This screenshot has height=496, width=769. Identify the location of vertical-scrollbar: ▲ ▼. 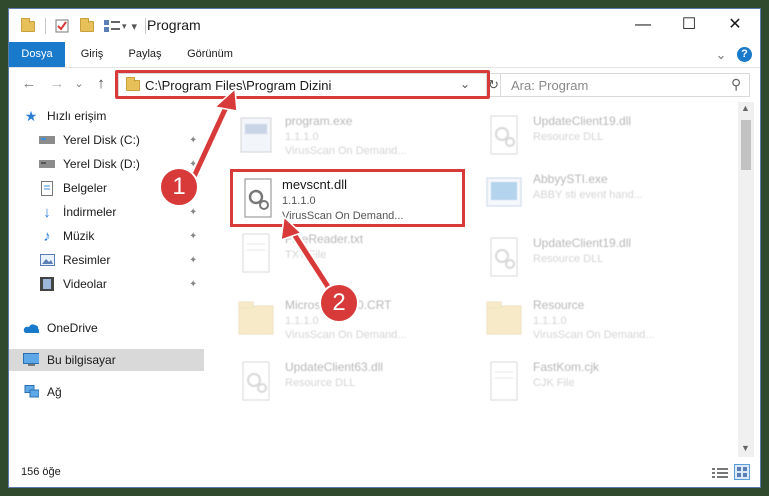
(746, 279).